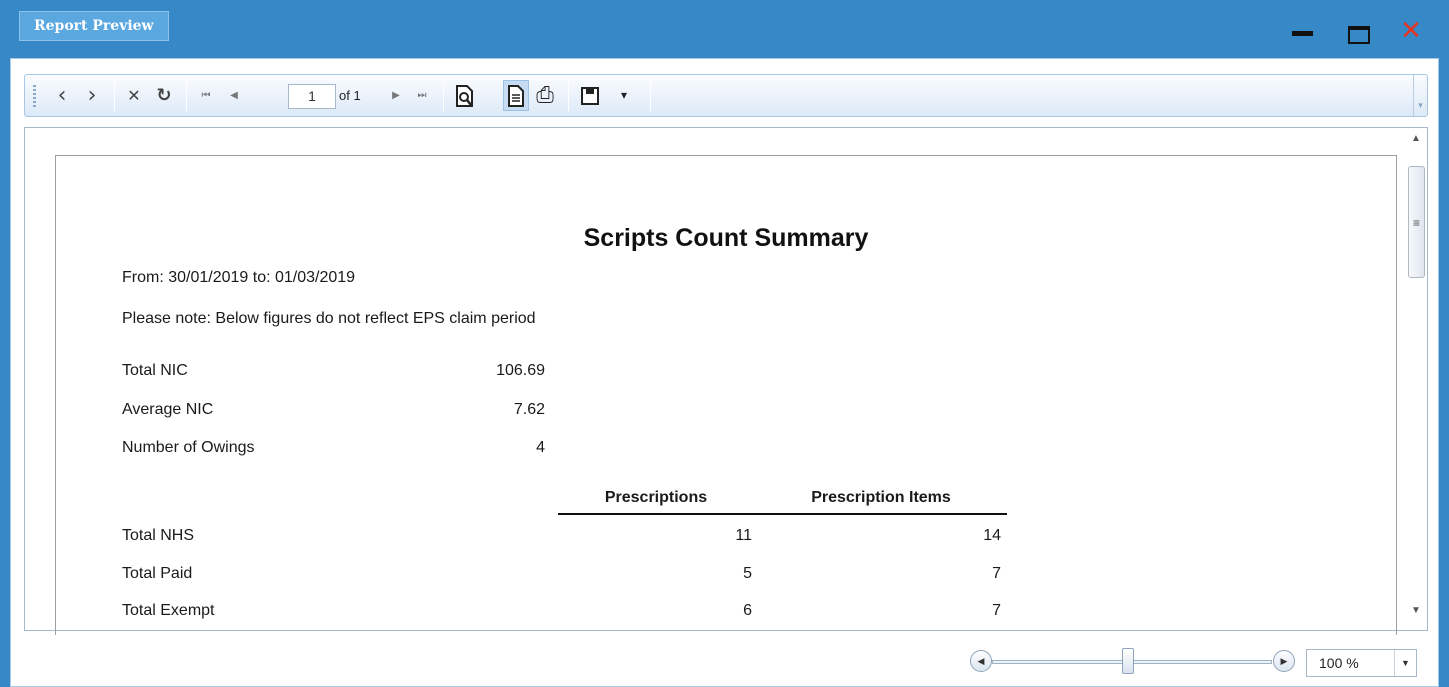 The image size is (1449, 687). What do you see at coordinates (1416, 139) in the screenshot?
I see `scroll-up-icon: ▲` at bounding box center [1416, 139].